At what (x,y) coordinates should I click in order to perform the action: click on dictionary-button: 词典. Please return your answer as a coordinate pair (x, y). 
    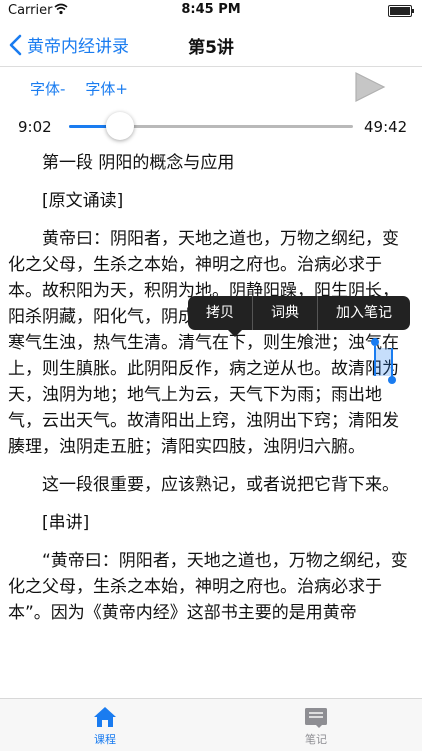
    Looking at the image, I should click on (285, 313).